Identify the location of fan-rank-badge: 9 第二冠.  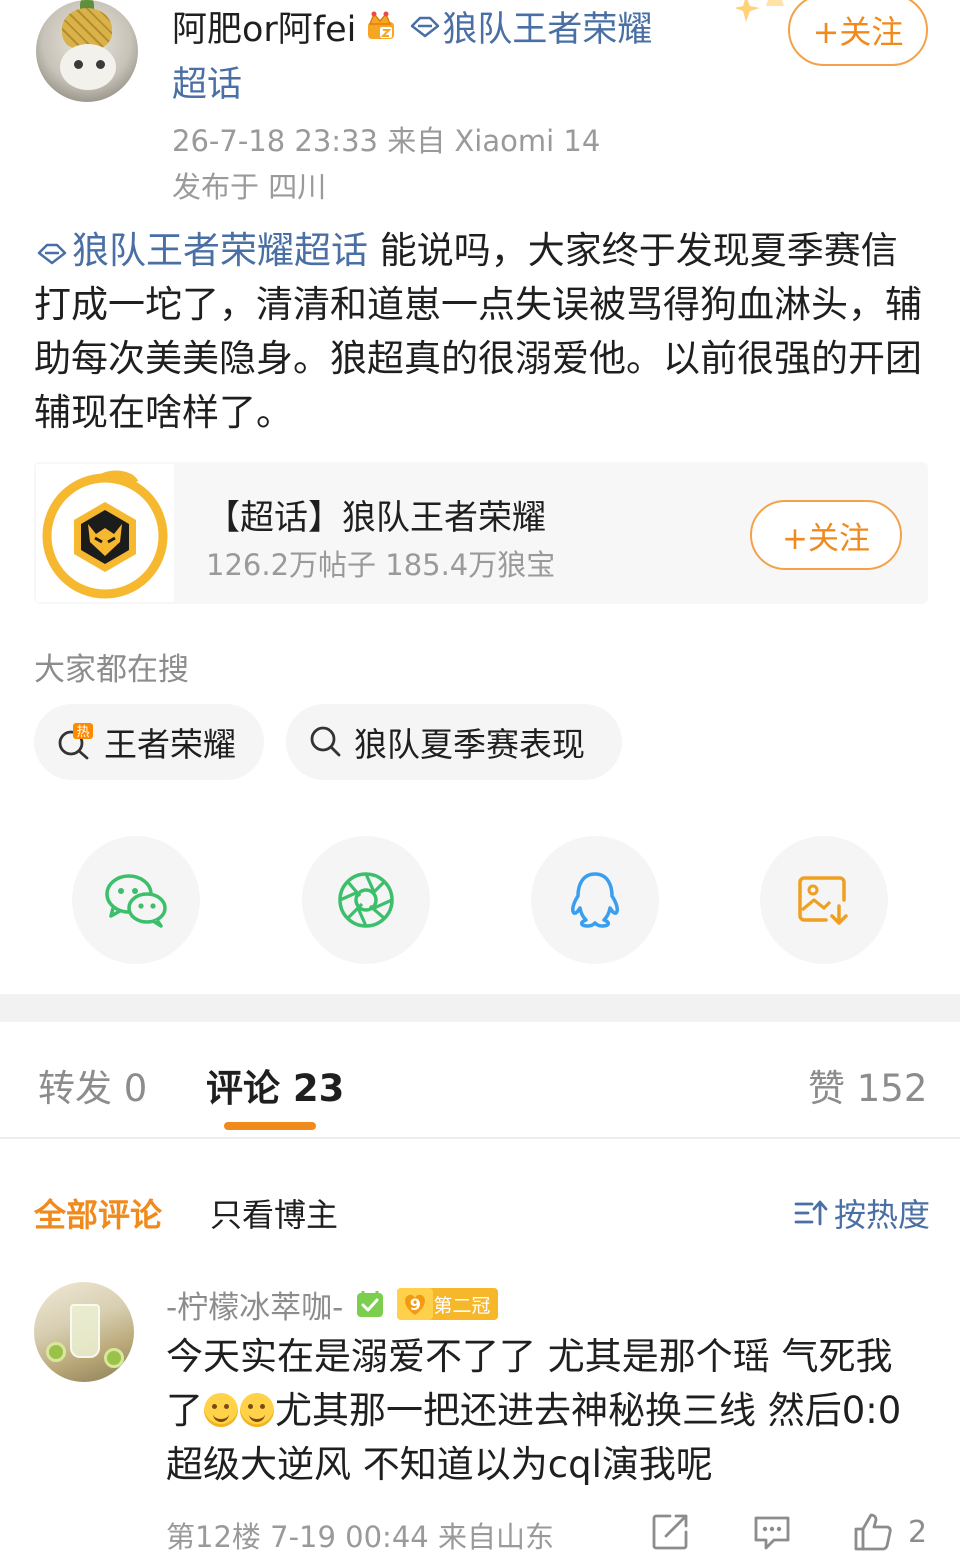
(448, 1304).